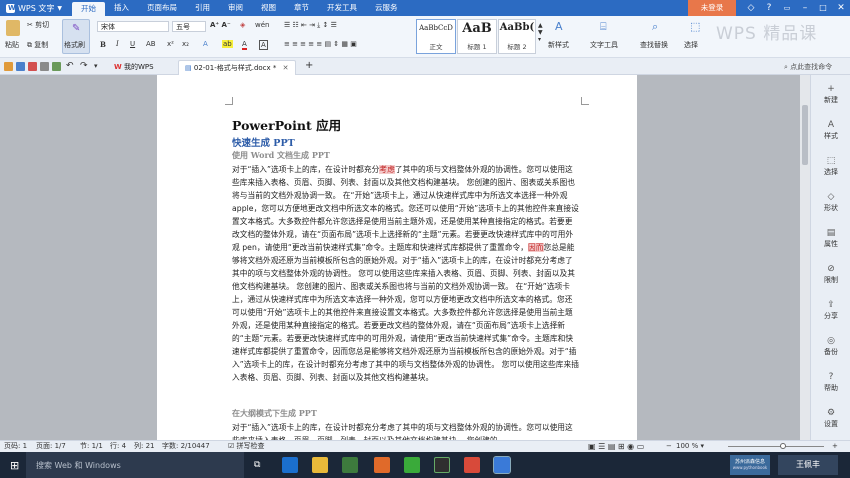  Describe the element at coordinates (559, 26) in the screenshot. I see `new-style-icon: A` at that location.